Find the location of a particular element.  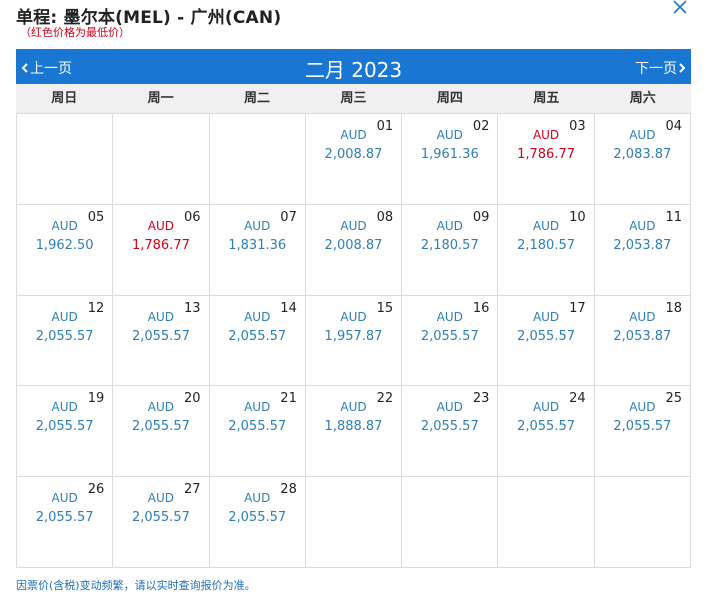

calendar-day-cell: 13 AUD 2,055.57 is located at coordinates (161, 341).